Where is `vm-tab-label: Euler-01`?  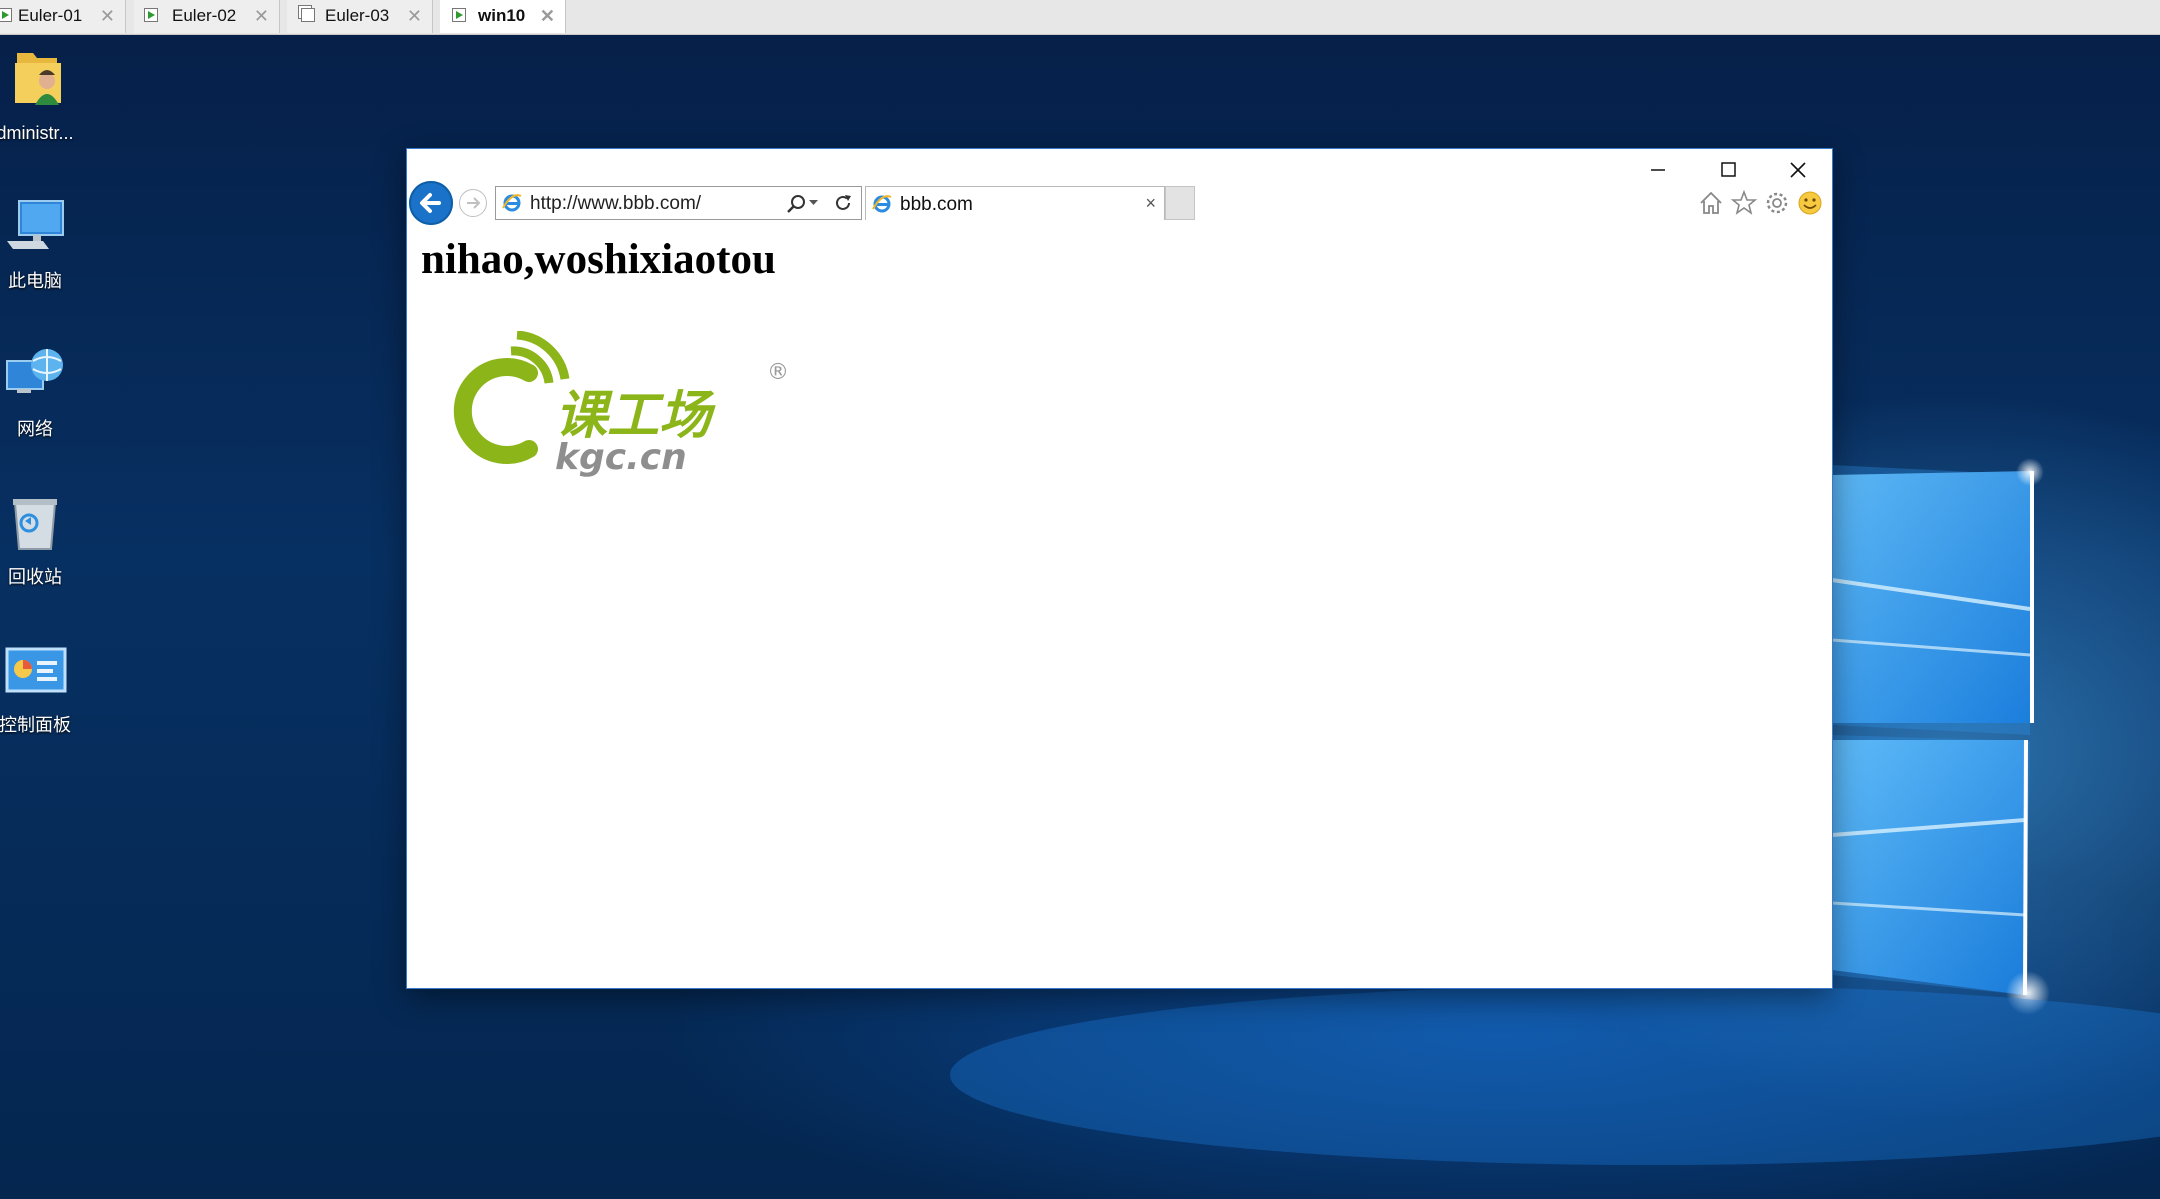 vm-tab-label: Euler-01 is located at coordinates (50, 15).